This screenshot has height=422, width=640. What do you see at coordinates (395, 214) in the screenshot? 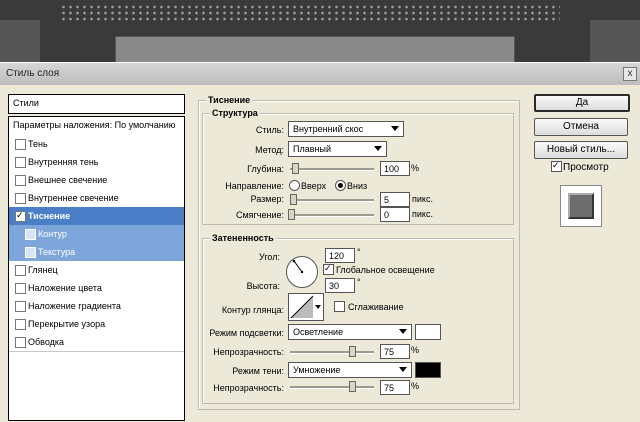
I see `soften-field: 0` at bounding box center [395, 214].